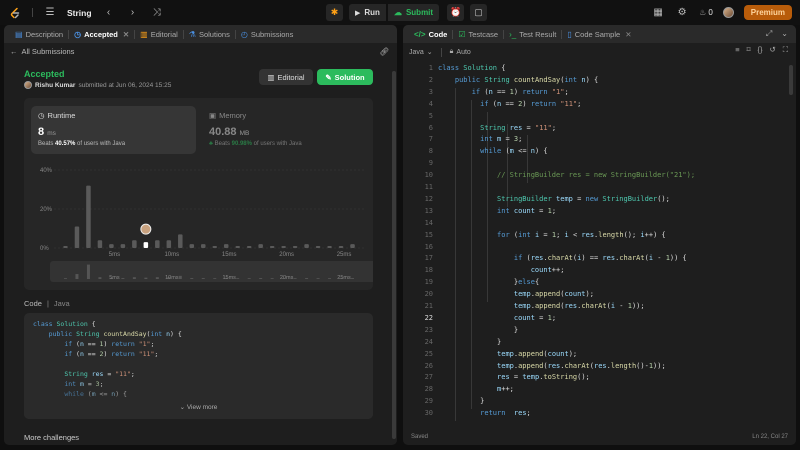 The height and width of the screenshot is (450, 800). I want to click on code-line: while (m <= n) {, so click(492, 151).